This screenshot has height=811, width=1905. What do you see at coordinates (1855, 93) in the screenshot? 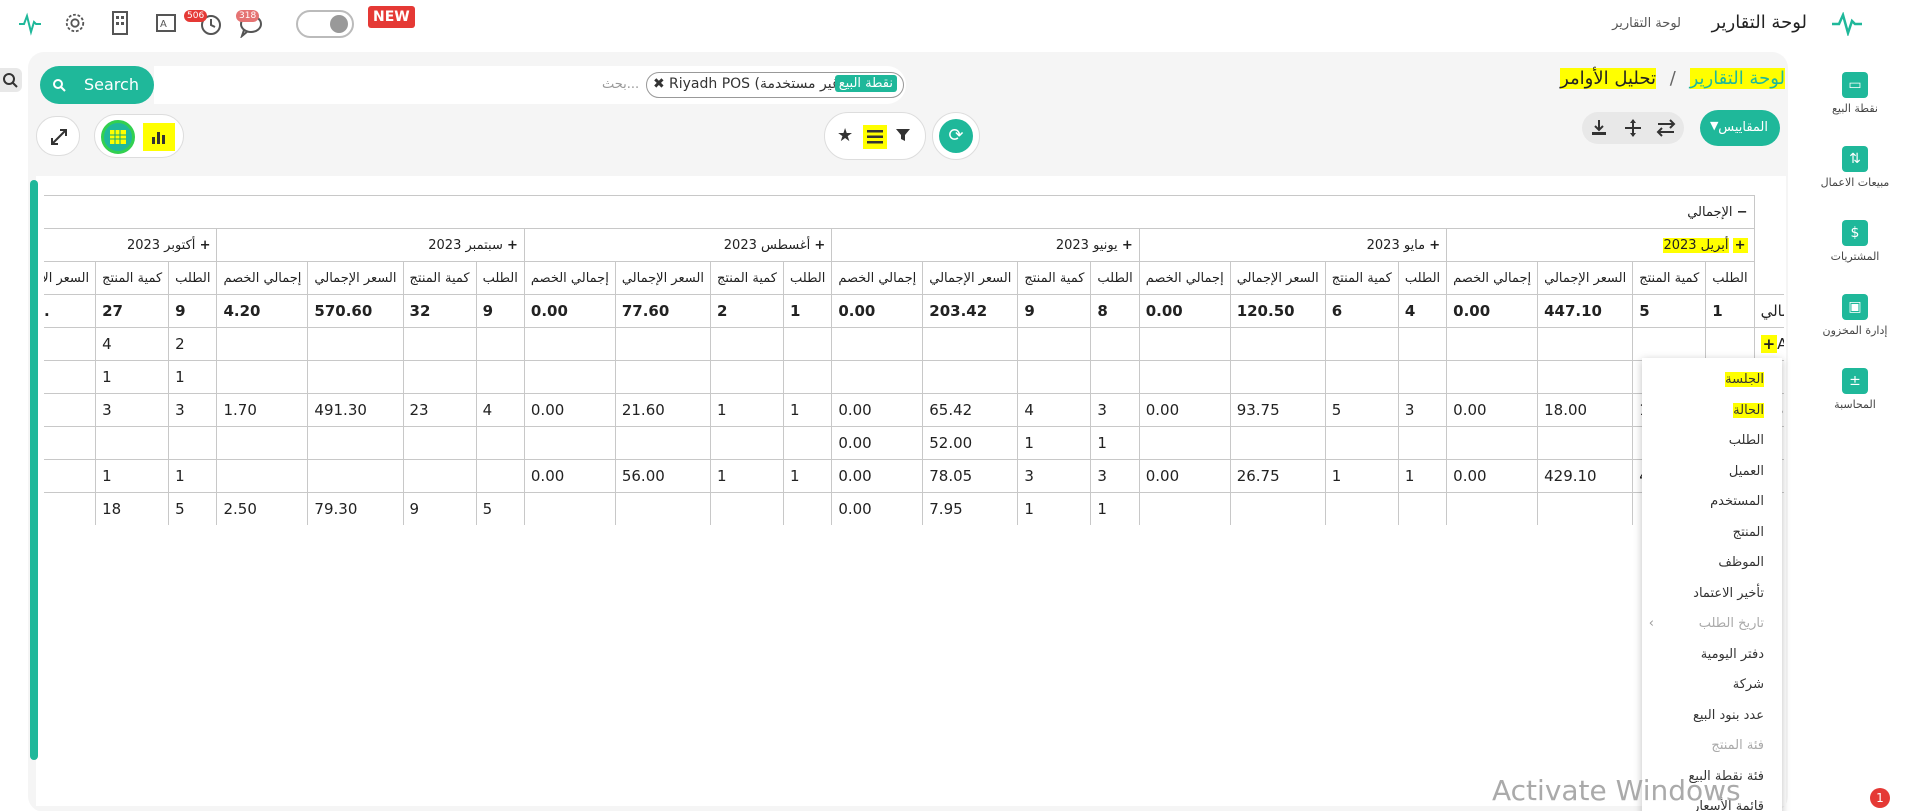
I see `sidebar-item-pos: ▭ نقطة البيع` at bounding box center [1855, 93].